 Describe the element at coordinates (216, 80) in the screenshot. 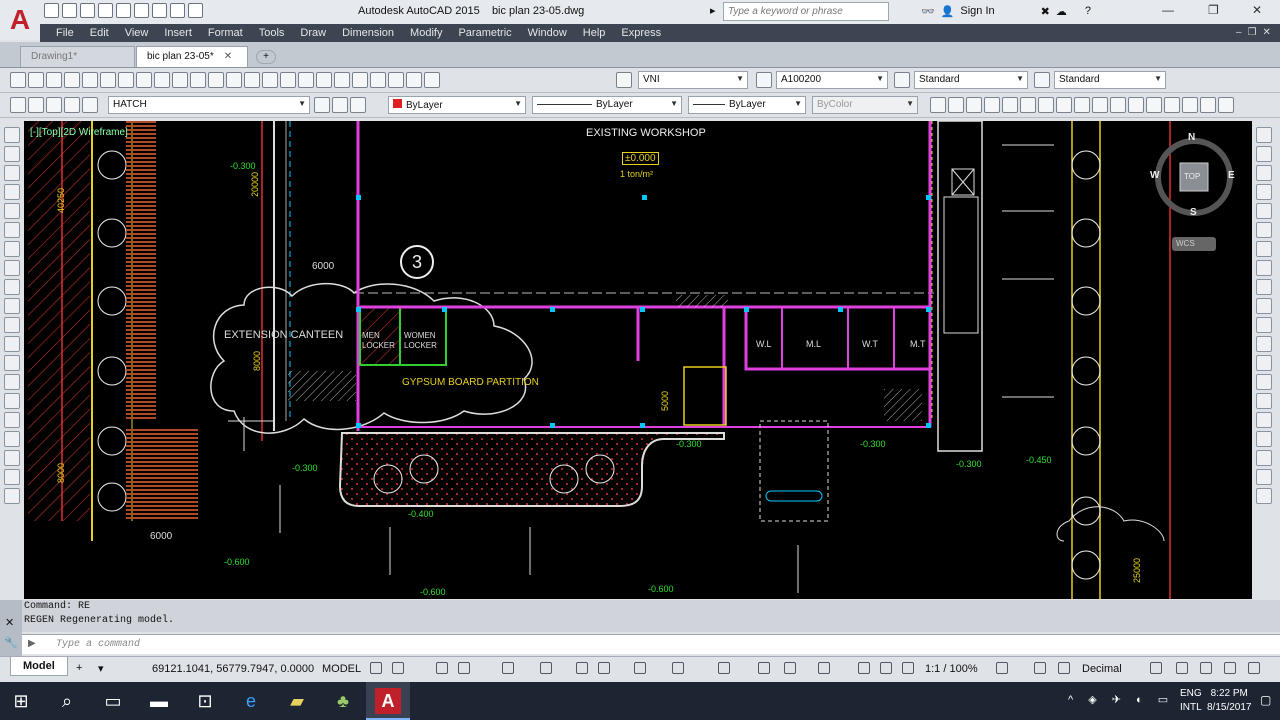

I see `undo-tb-icon` at that location.